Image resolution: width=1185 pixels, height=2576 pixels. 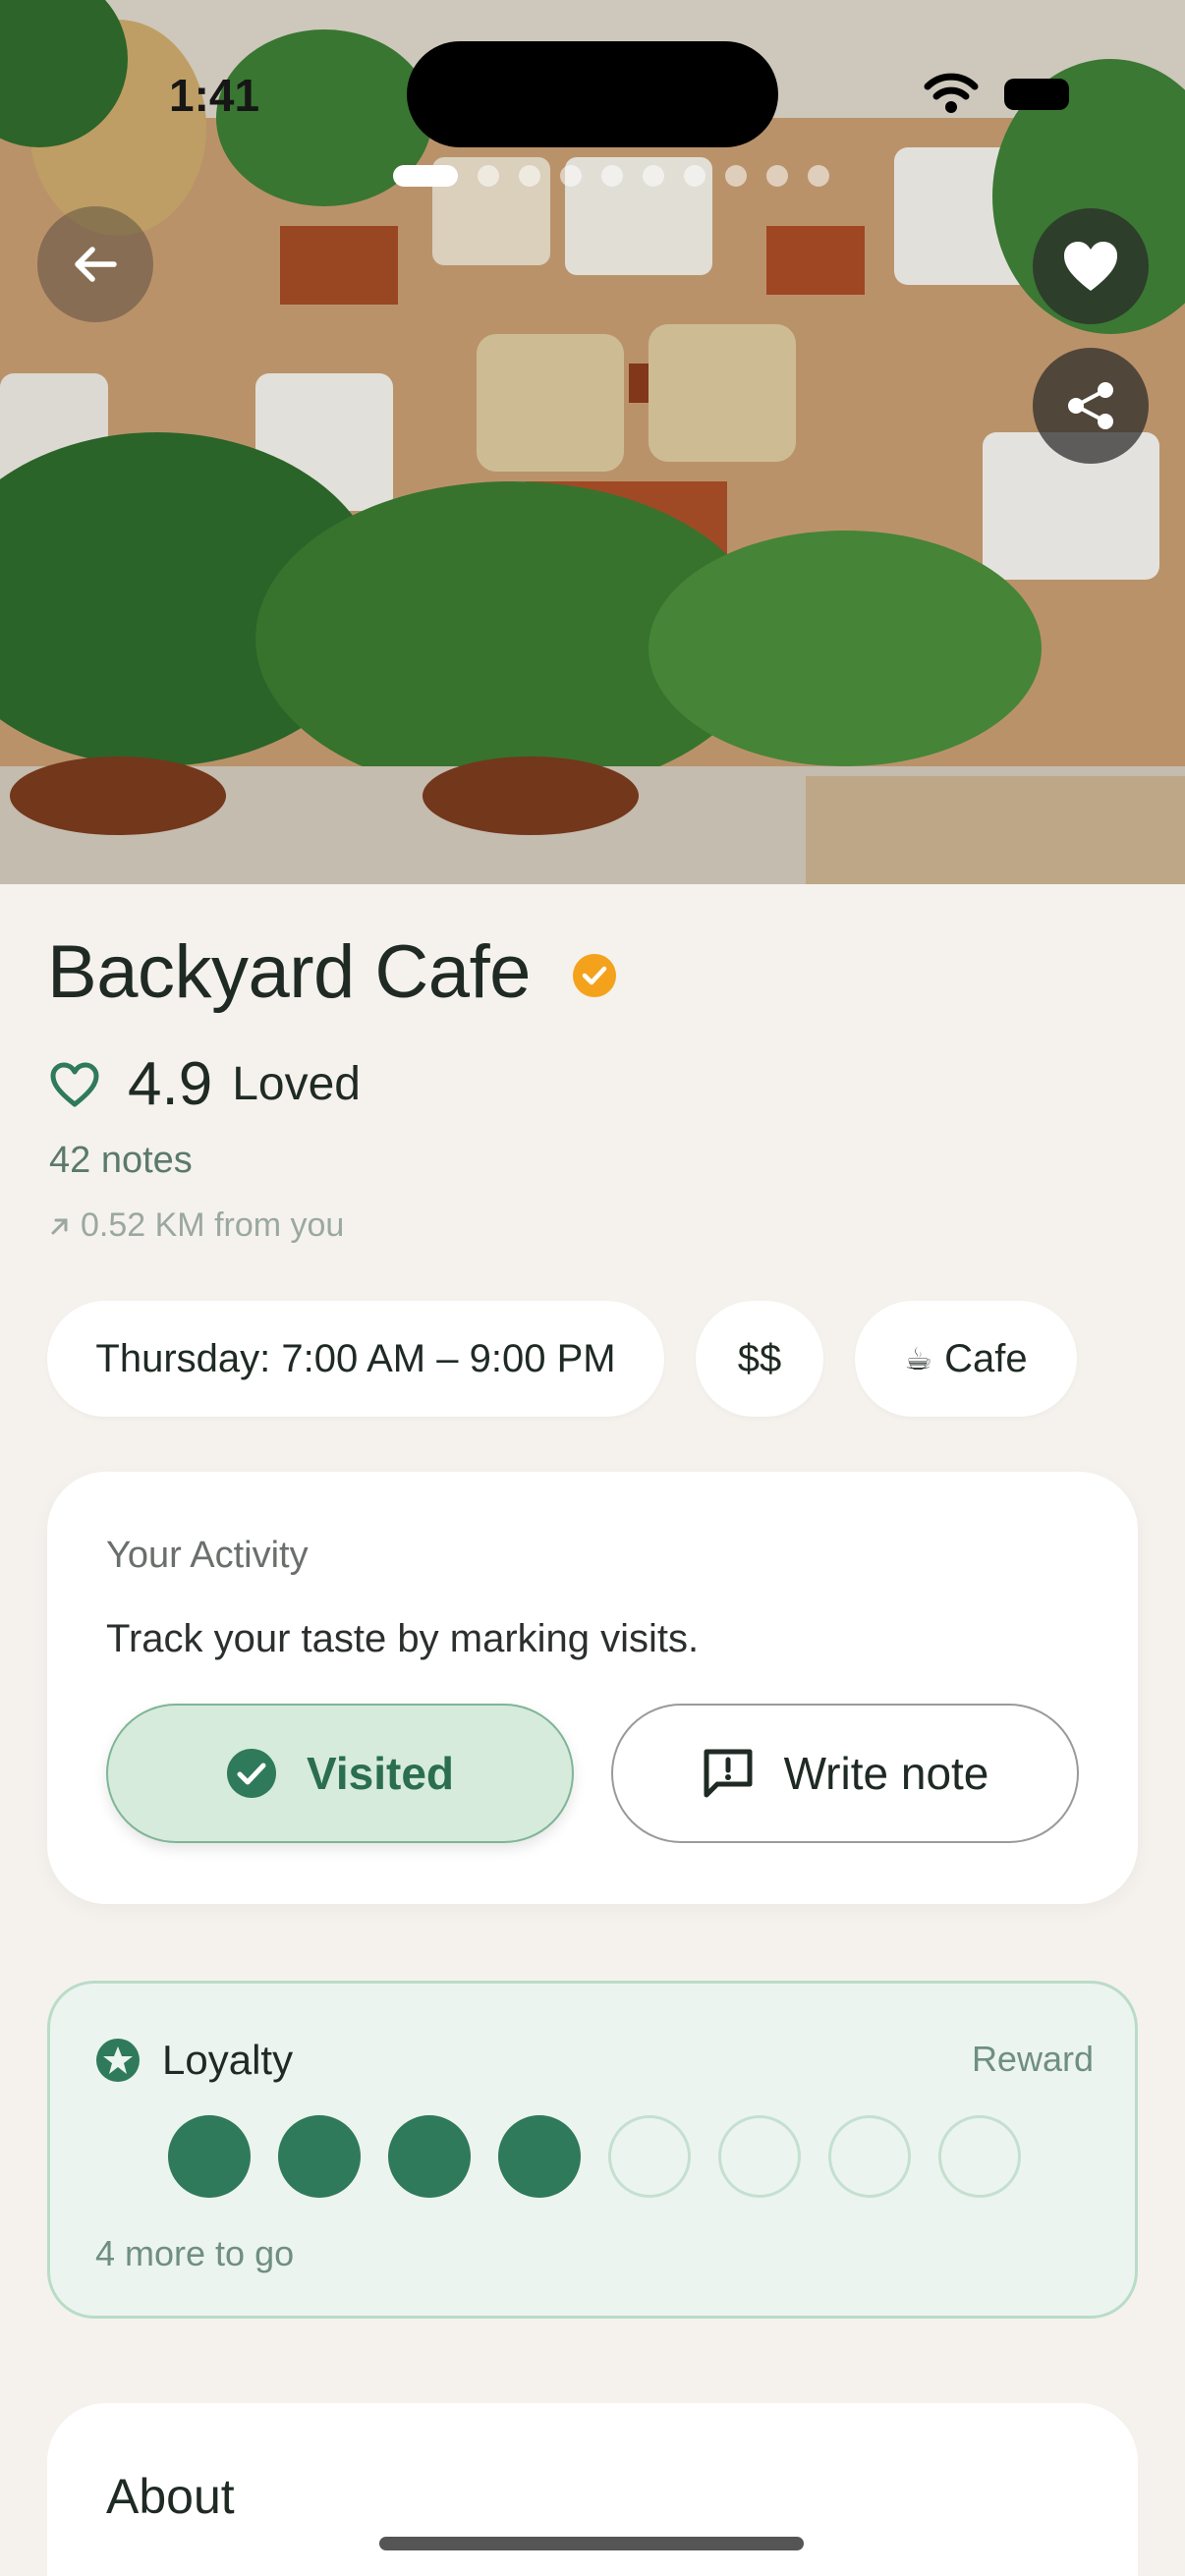 What do you see at coordinates (213, 1225) in the screenshot?
I see `distance-text: 0.52 KM from you` at bounding box center [213, 1225].